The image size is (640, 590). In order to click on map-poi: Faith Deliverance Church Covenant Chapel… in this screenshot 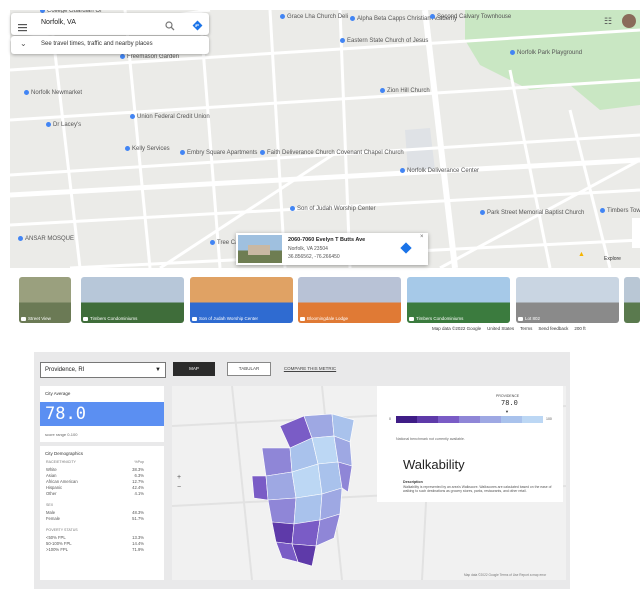, I will do `click(332, 153)`.